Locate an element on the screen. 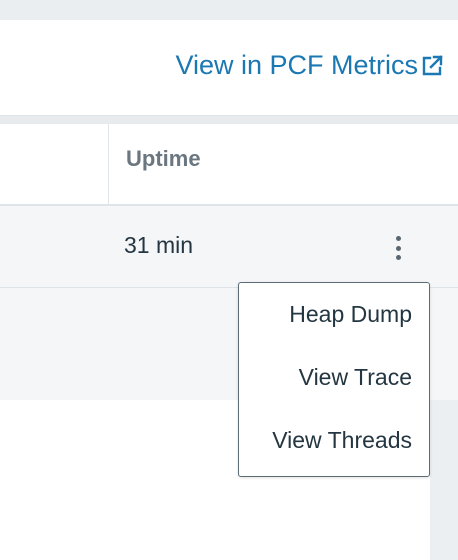 This screenshot has height=560, width=458. menu-item-heap-dump: Heap Dump is located at coordinates (350, 314).